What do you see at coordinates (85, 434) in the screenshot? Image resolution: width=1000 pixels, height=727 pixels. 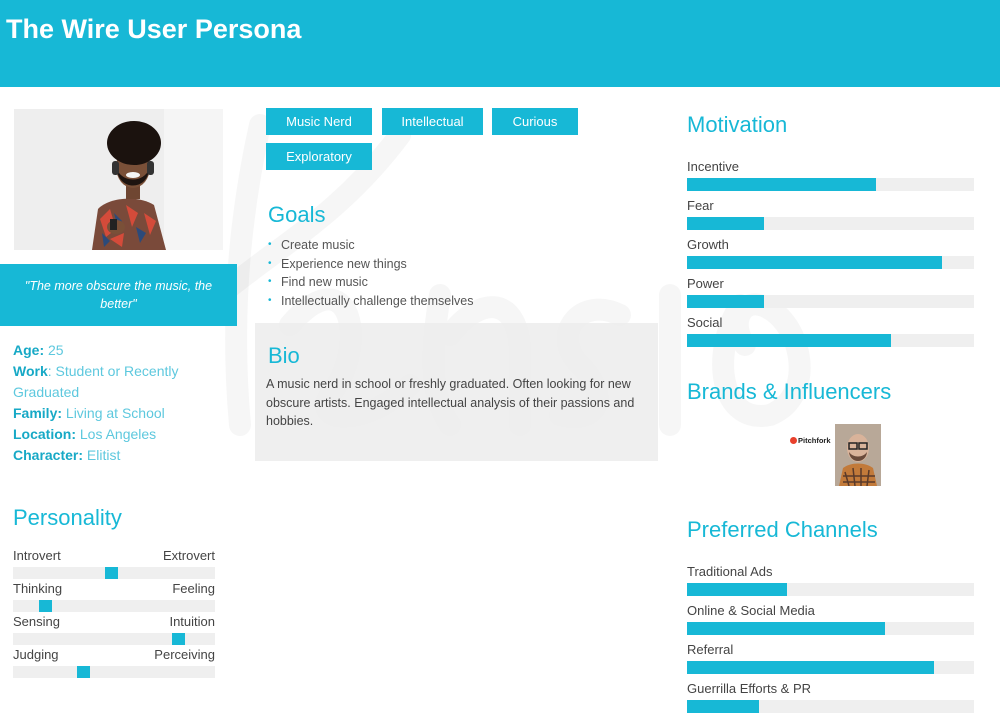 I see `fact-location: Location: Los Angeles` at bounding box center [85, 434].